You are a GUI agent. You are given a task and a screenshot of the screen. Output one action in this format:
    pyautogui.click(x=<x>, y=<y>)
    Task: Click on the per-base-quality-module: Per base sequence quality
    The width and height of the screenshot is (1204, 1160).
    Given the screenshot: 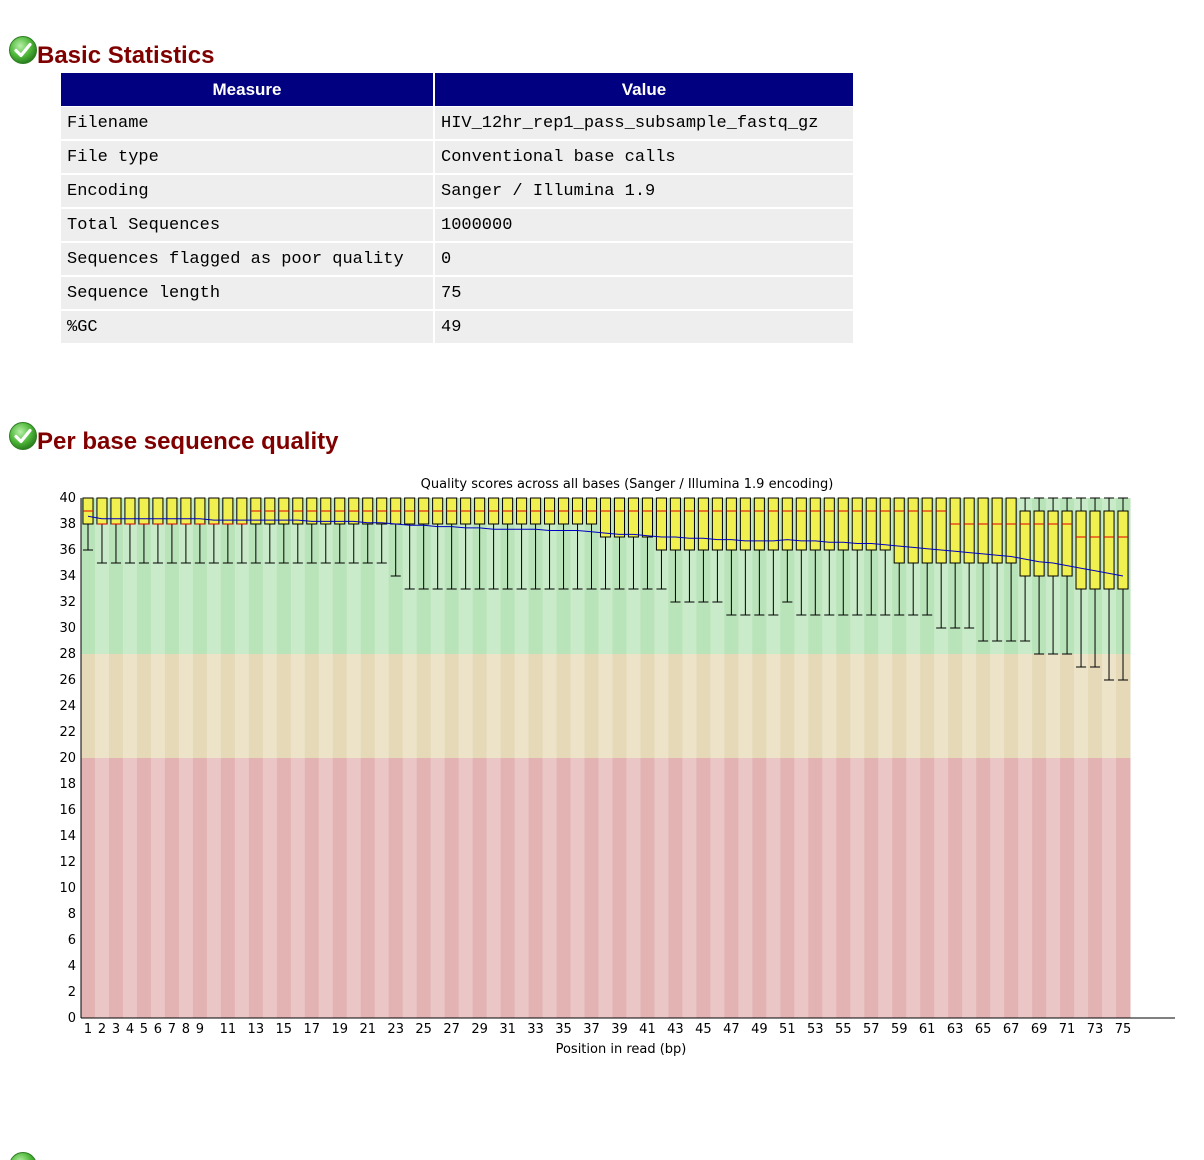 What is the action you would take?
    pyautogui.click(x=602, y=441)
    